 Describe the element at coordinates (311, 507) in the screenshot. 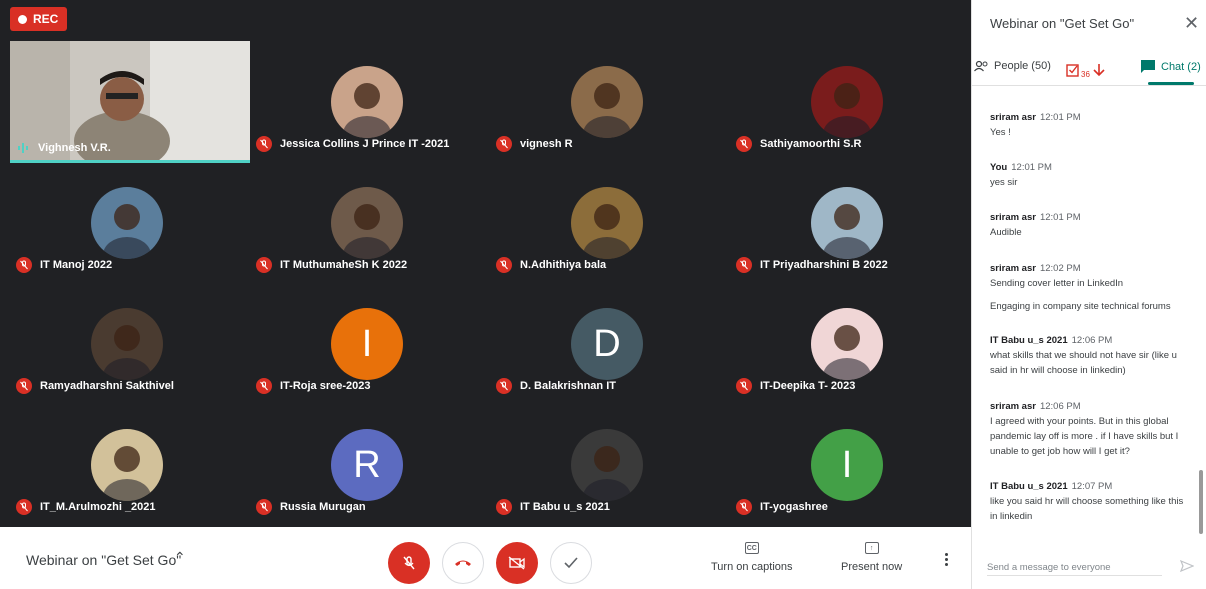

I see `participant-name-row: Russia Murugan` at that location.